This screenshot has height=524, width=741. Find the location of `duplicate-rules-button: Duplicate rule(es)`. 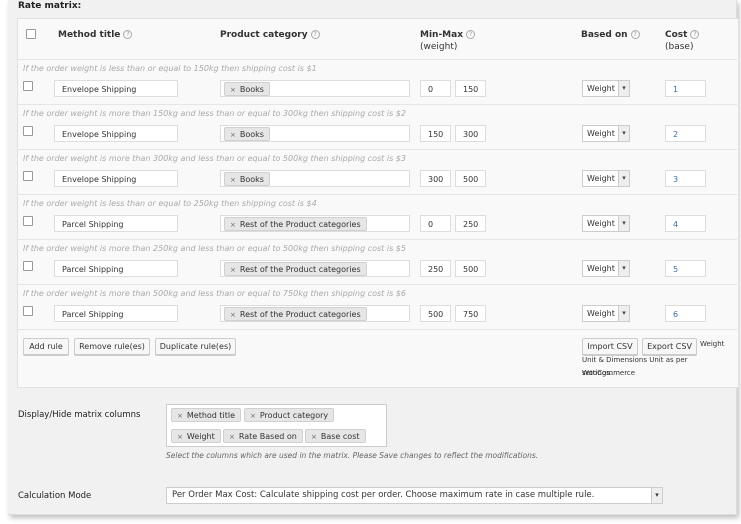

duplicate-rules-button: Duplicate rule(es) is located at coordinates (195, 346).